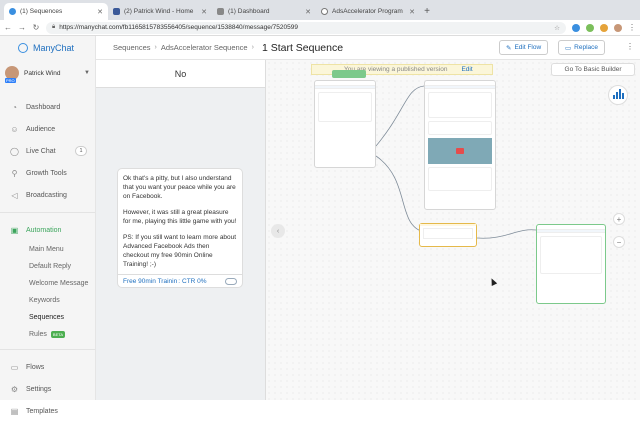 The image size is (640, 422). What do you see at coordinates (427, 11) in the screenshot?
I see `new-tab-button: +` at bounding box center [427, 11].